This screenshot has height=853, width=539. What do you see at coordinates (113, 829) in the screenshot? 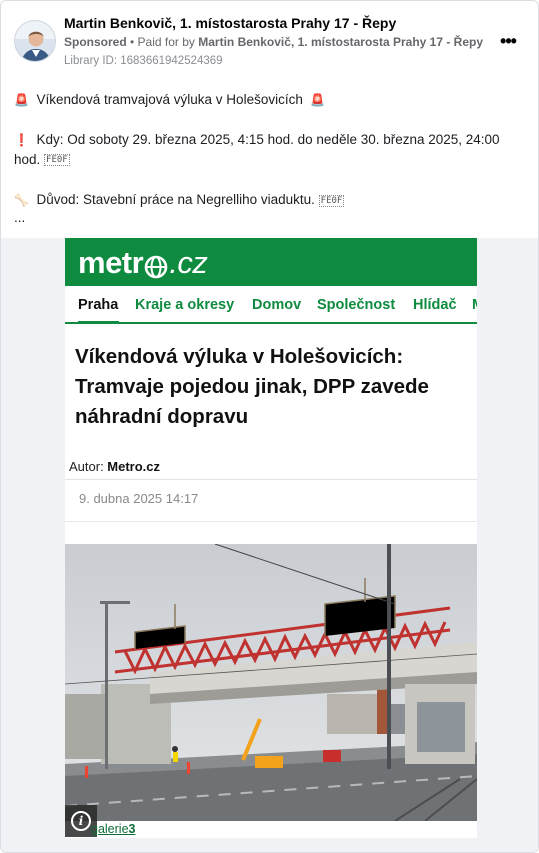
I see `gallery-link: galerie3` at bounding box center [113, 829].